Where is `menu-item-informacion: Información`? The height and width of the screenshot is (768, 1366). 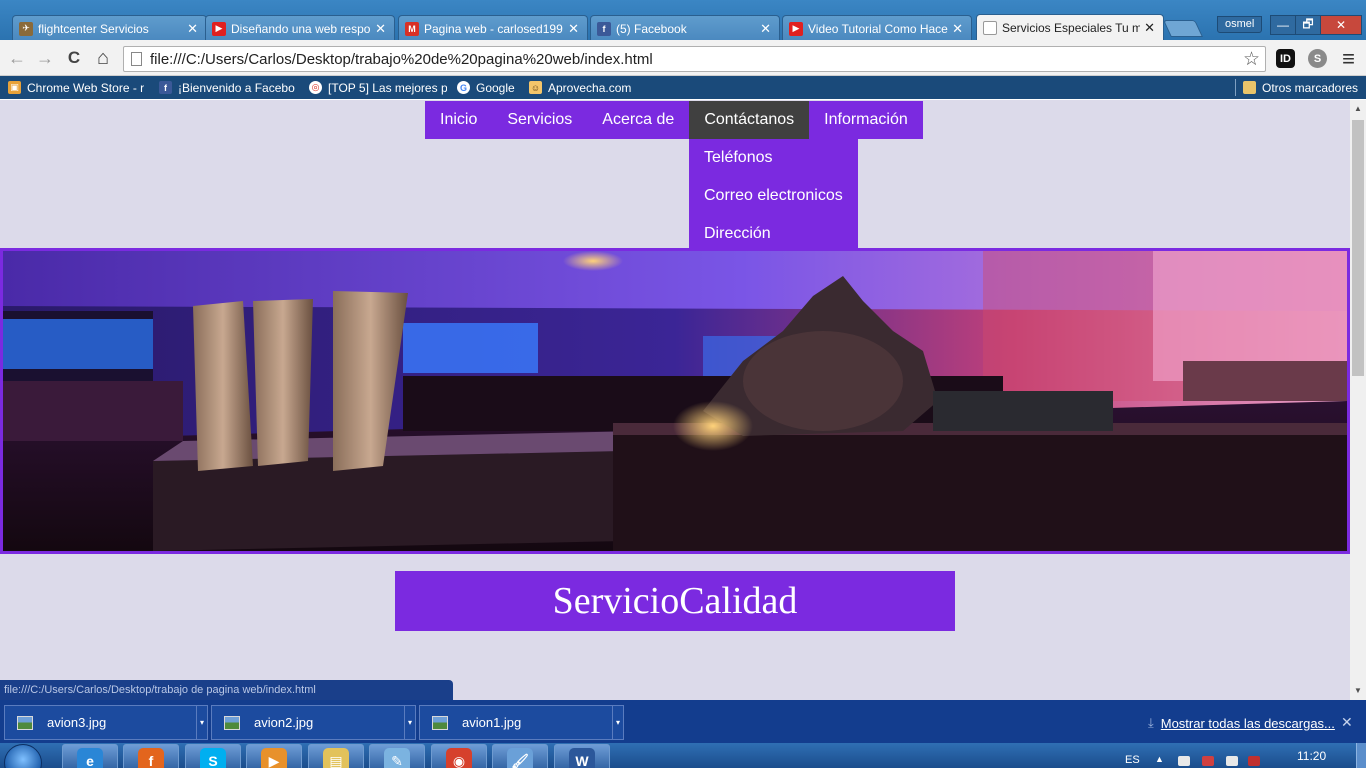
menu-item-informacion: Información is located at coordinates (866, 120).